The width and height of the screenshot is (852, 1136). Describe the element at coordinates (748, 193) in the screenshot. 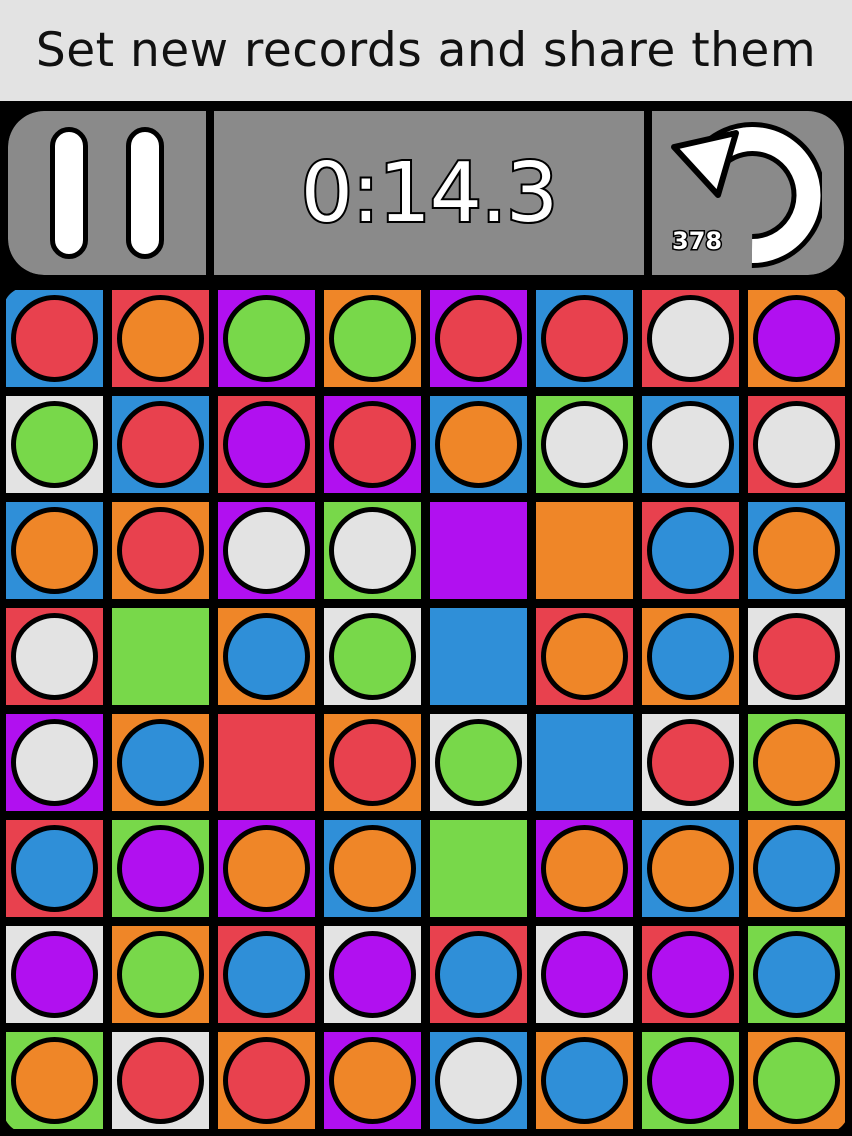

I see `undo-button: 378` at that location.